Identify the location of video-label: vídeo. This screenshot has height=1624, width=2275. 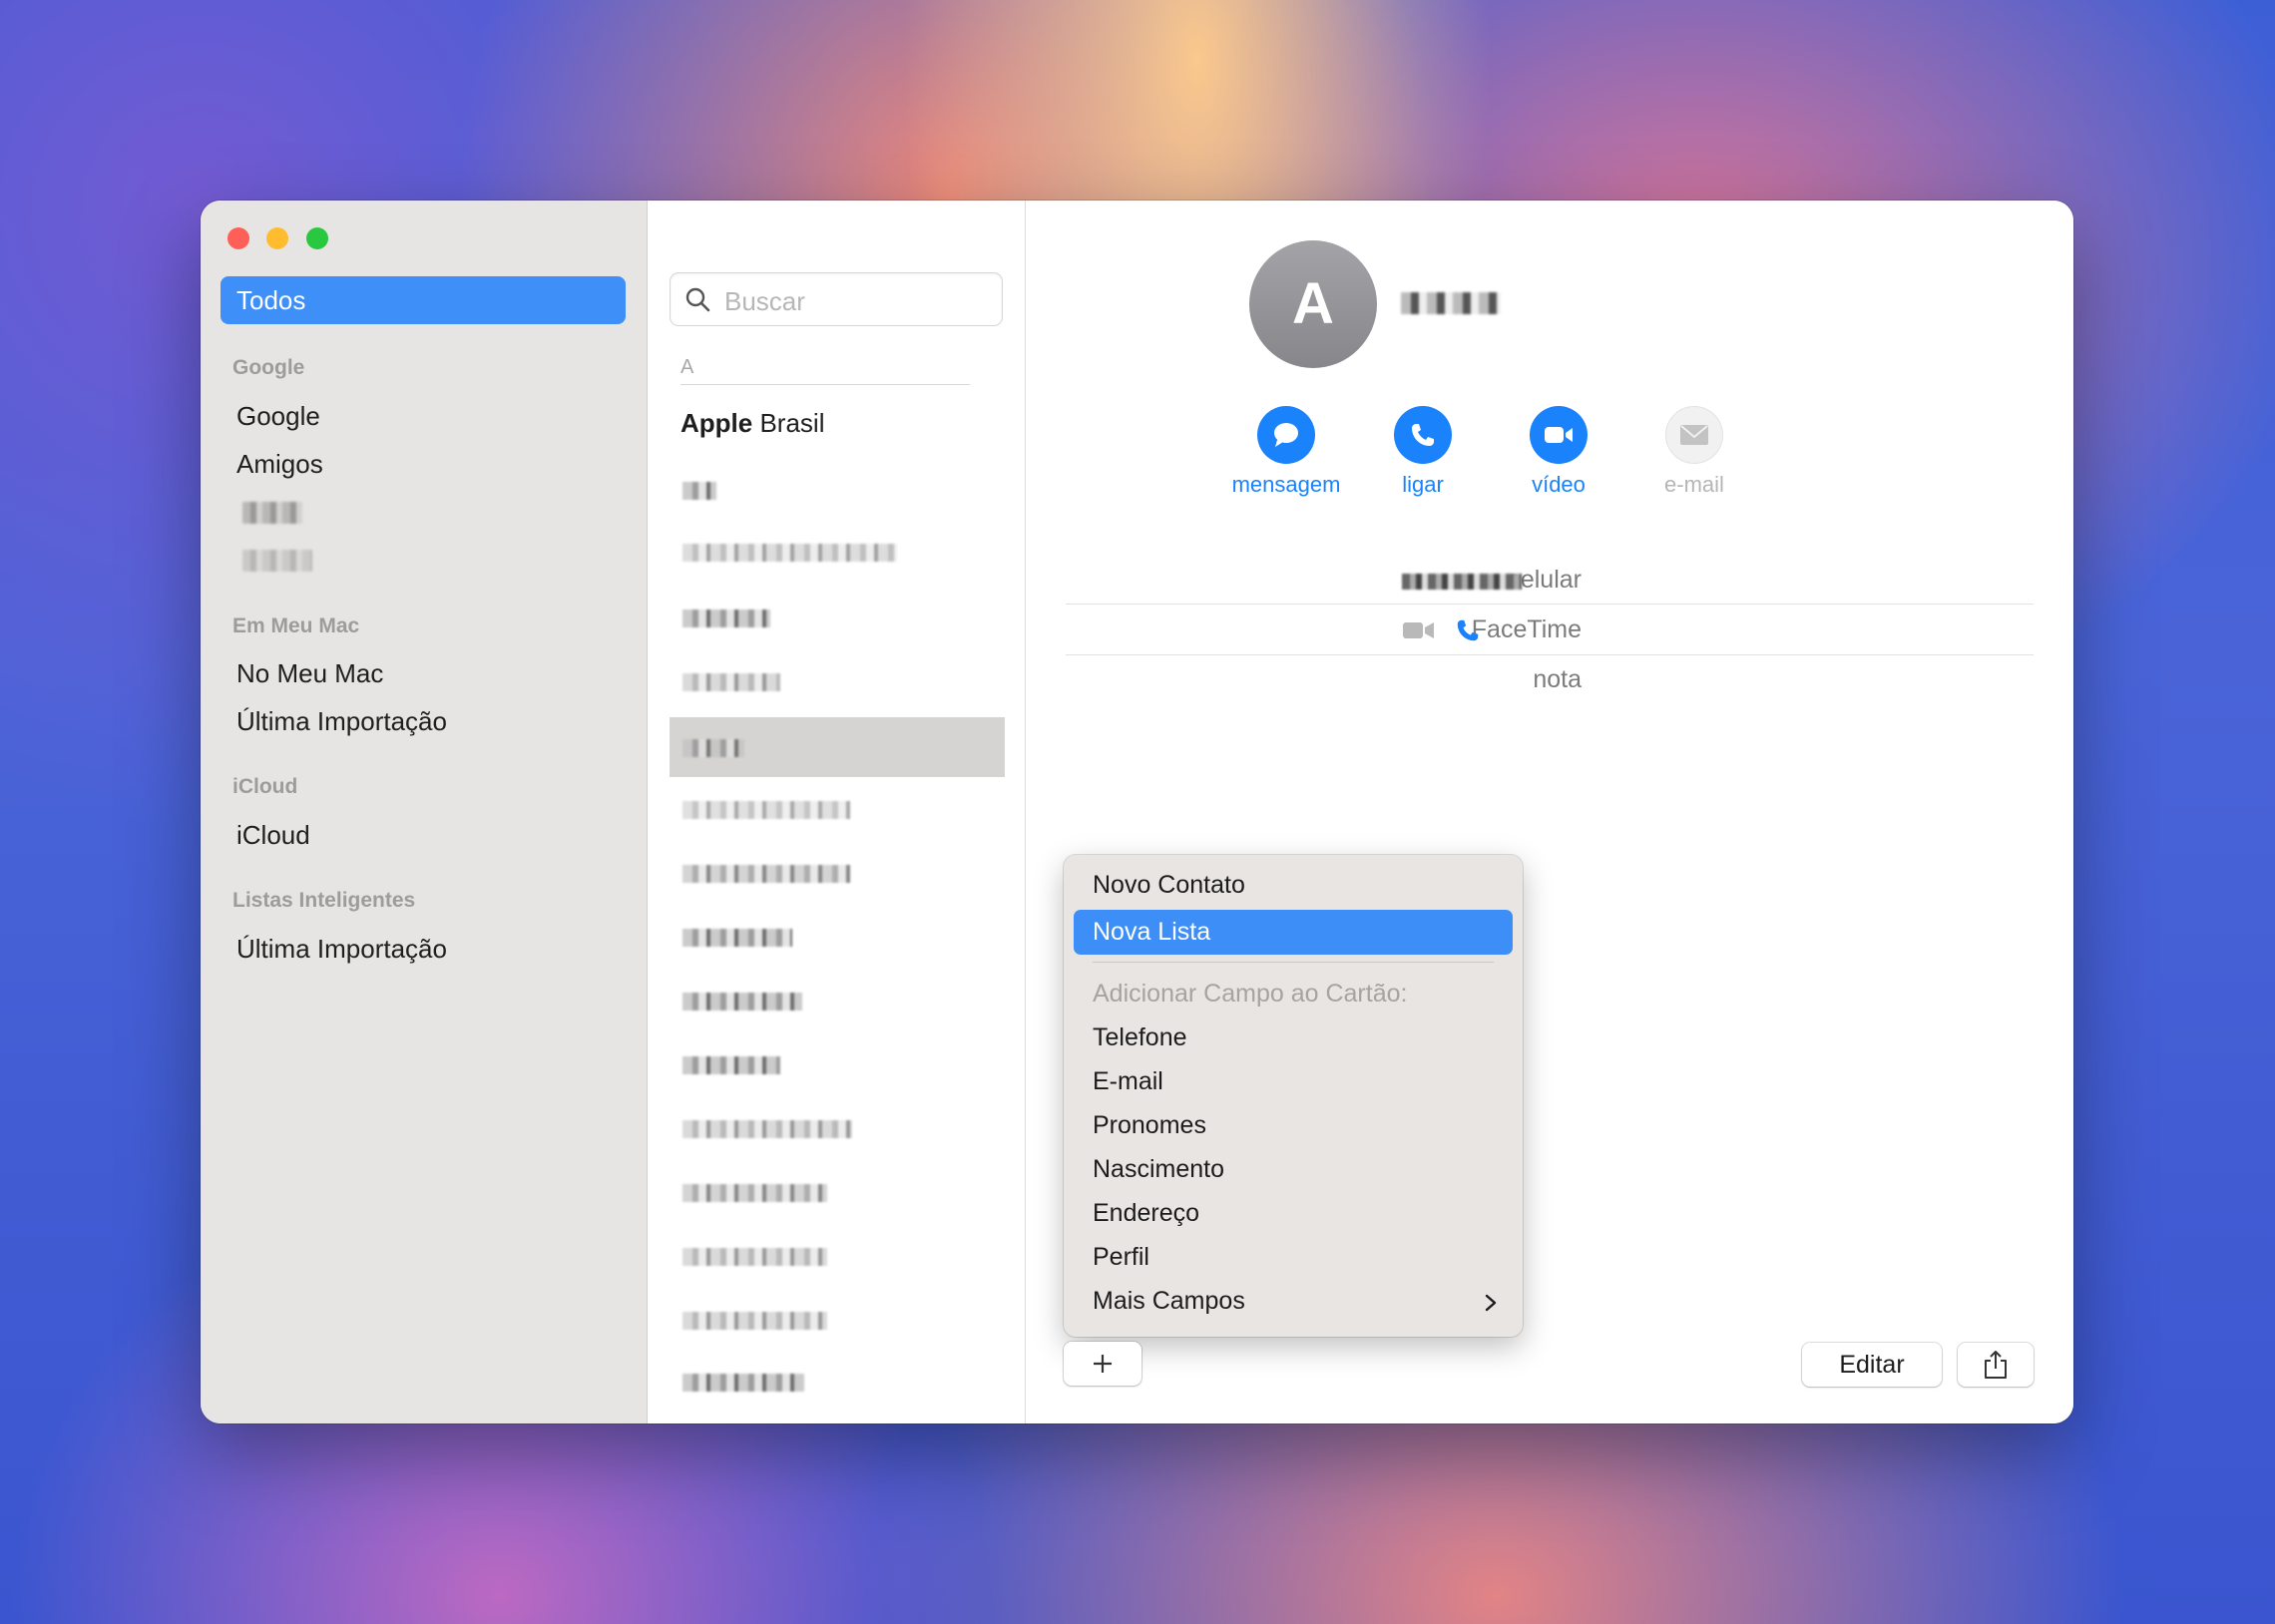
(1559, 485).